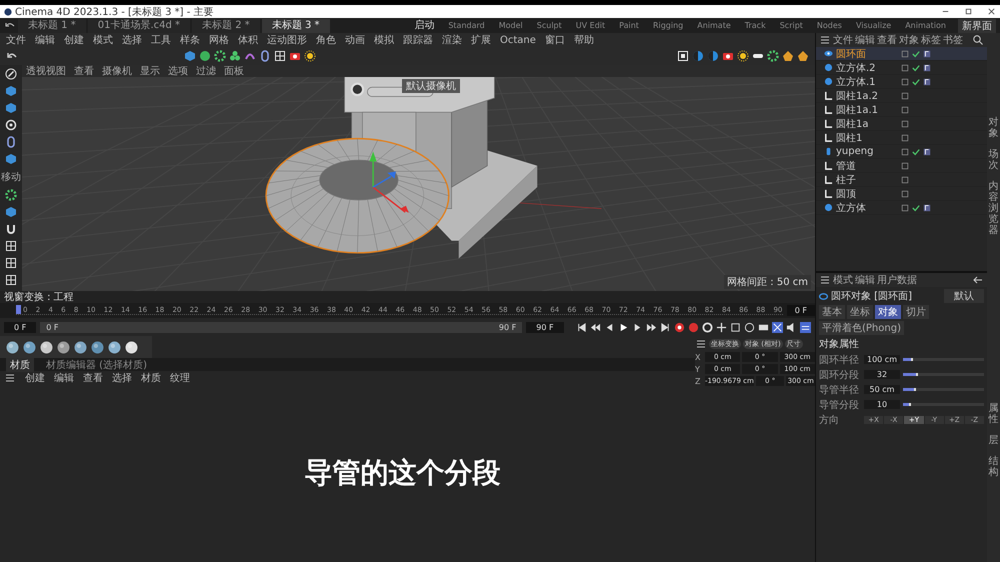 This screenshot has width=1000, height=562. Describe the element at coordinates (901, 68) in the screenshot. I see `object-row: 立方体.2` at that location.